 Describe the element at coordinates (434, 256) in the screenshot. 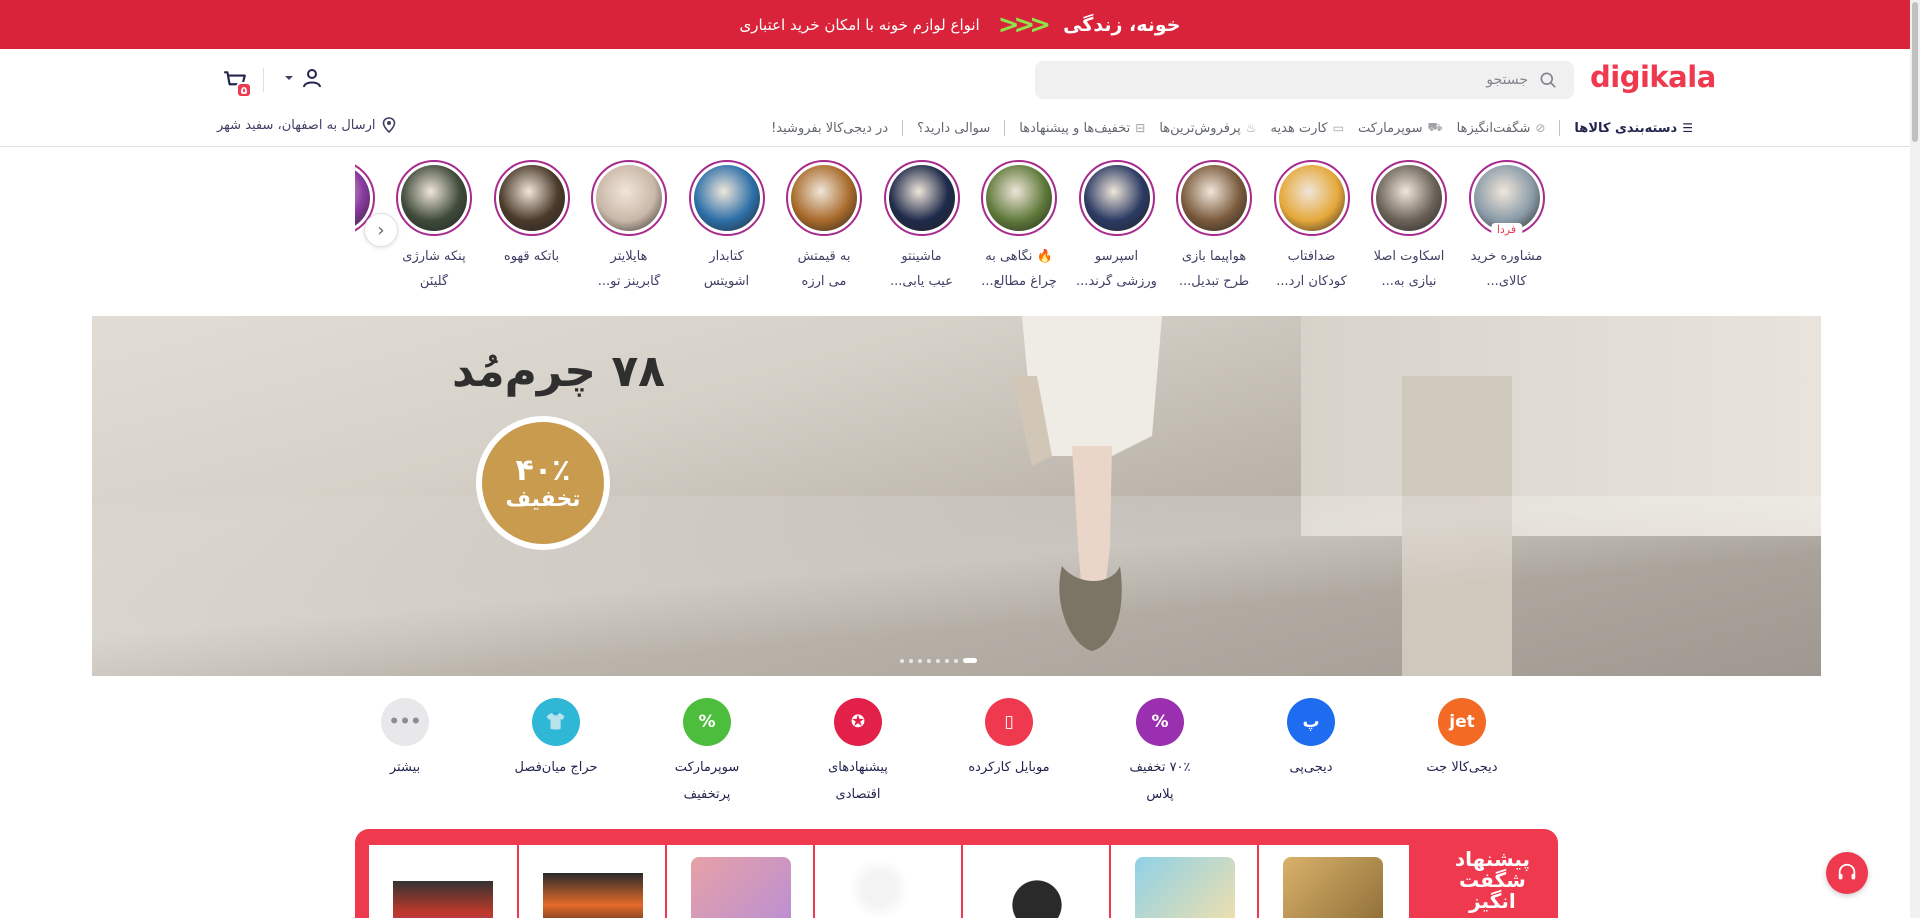

I see `story-title: پنکه شارژی` at that location.